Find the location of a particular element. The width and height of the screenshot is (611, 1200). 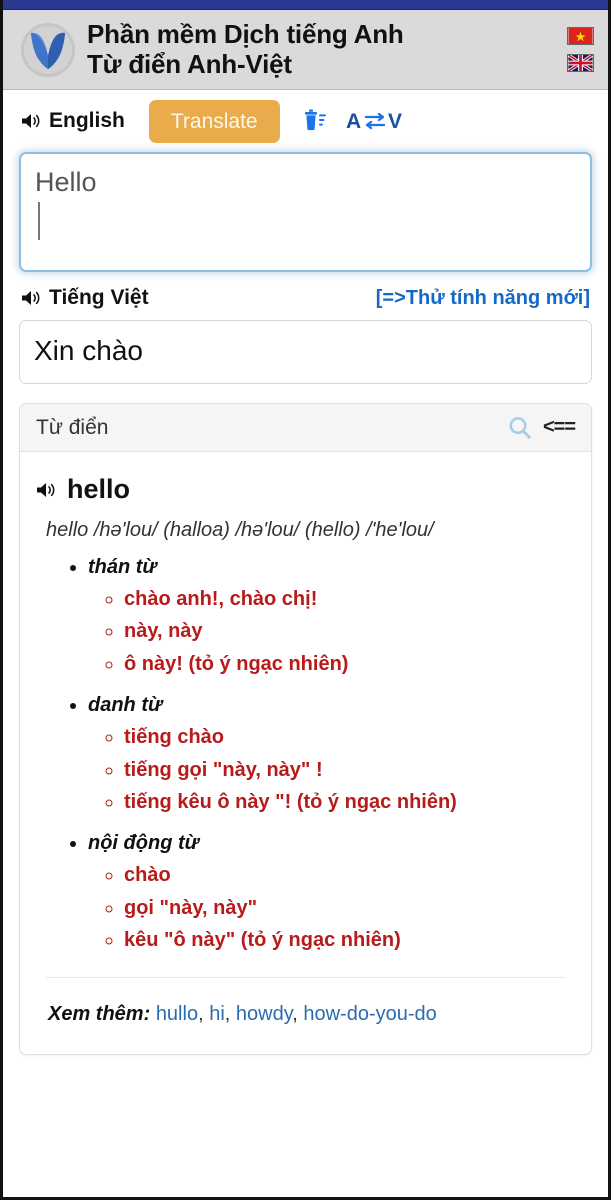

dictionary-panel-title: Từ điển is located at coordinates (72, 427).